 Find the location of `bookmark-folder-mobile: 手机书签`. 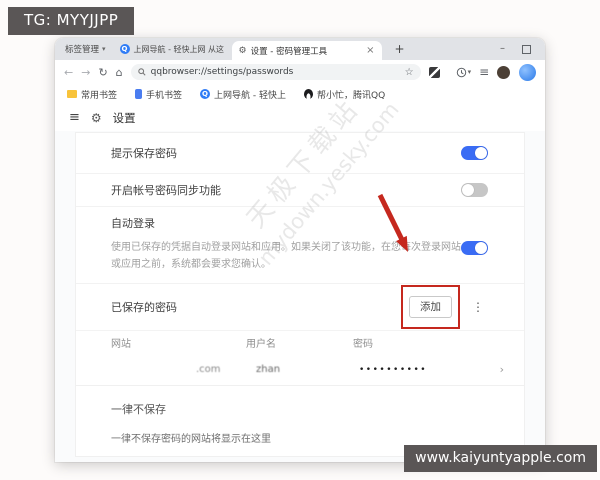

bookmark-folder-mobile: 手机书签 is located at coordinates (158, 94).